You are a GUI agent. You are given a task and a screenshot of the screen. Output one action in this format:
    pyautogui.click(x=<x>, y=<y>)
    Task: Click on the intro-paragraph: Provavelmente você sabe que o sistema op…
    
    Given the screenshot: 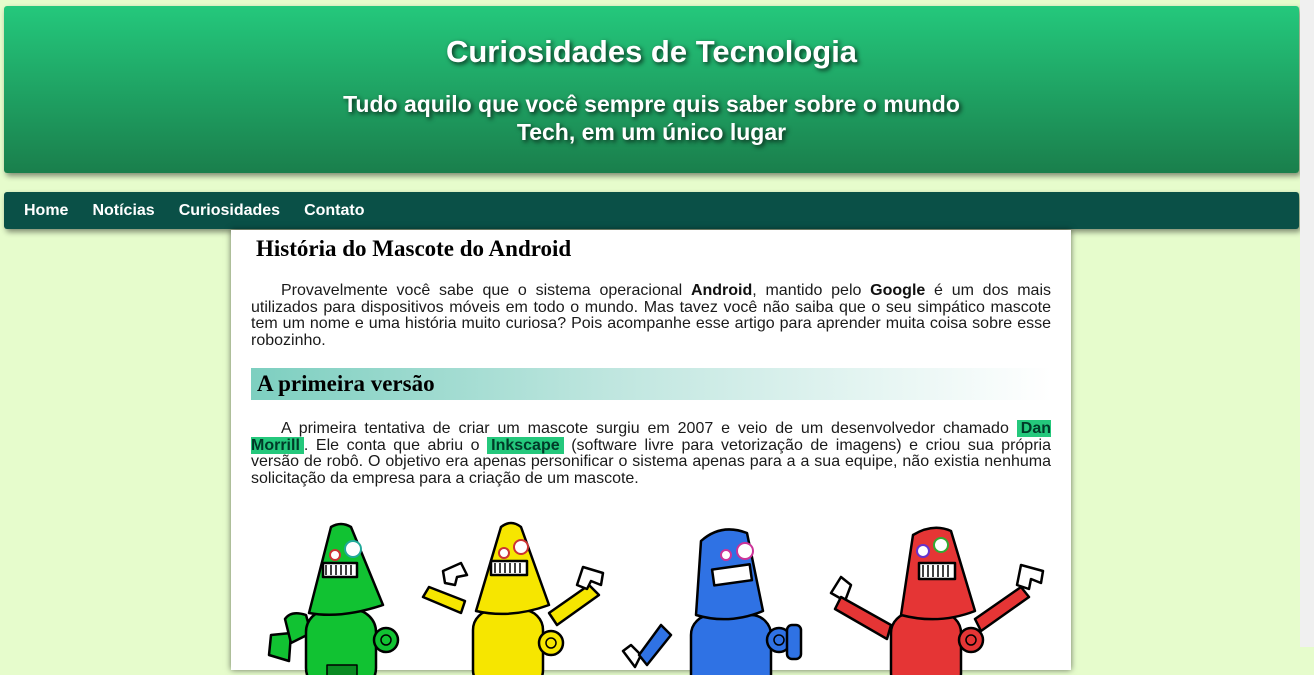 What is the action you would take?
    pyautogui.click(x=651, y=315)
    